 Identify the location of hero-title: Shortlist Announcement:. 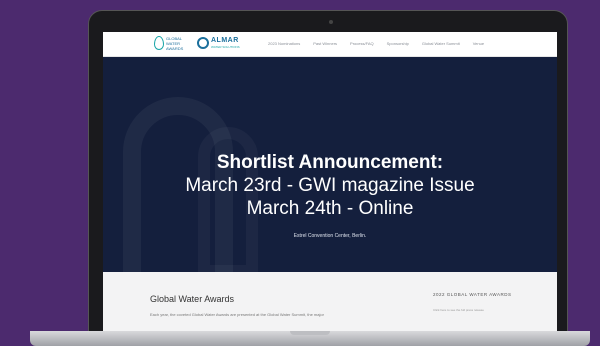
(330, 162).